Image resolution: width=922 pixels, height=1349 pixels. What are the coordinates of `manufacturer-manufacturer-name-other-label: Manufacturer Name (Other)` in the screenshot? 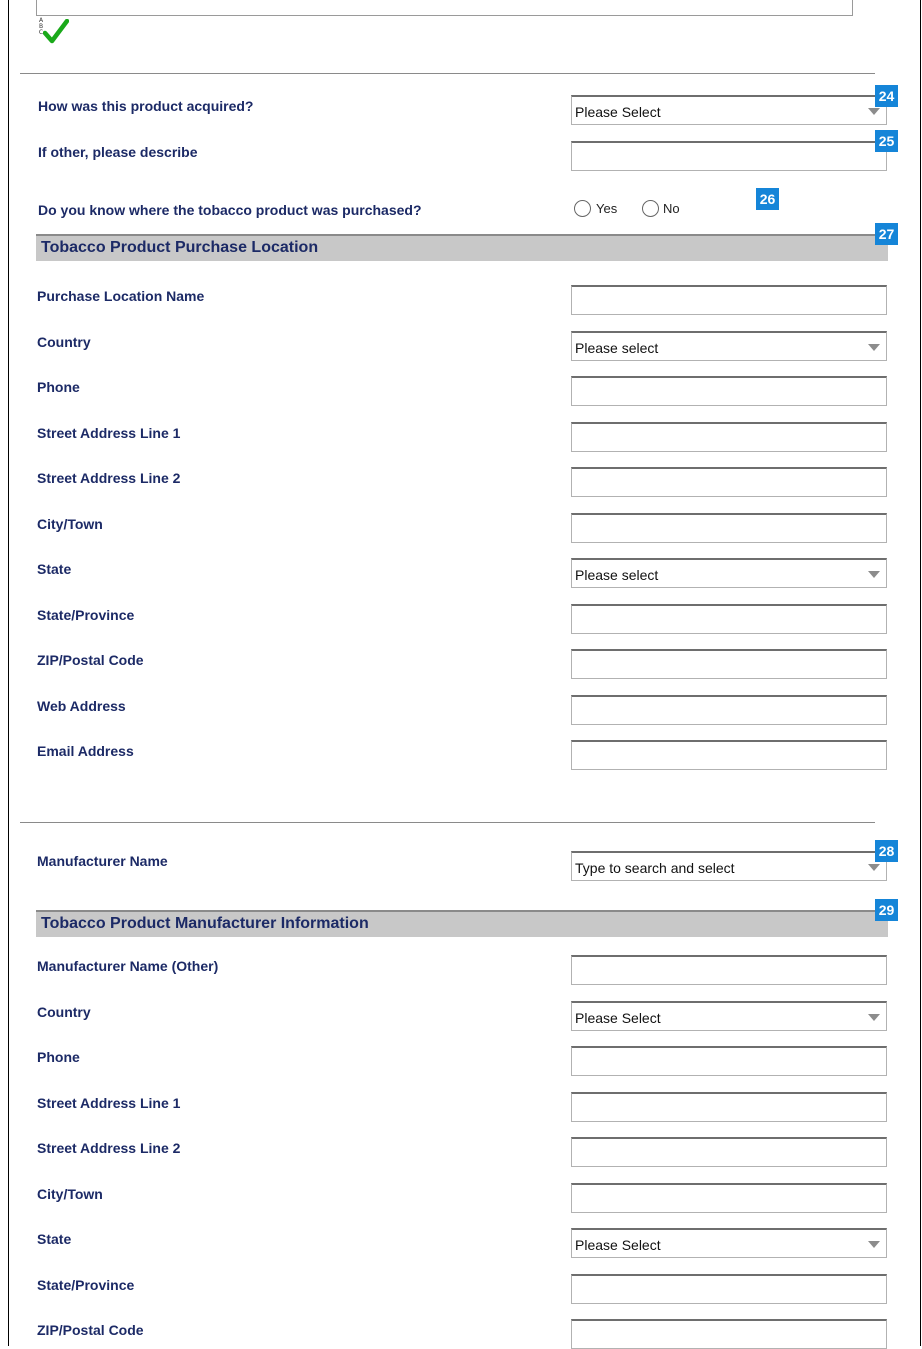 It's located at (128, 966).